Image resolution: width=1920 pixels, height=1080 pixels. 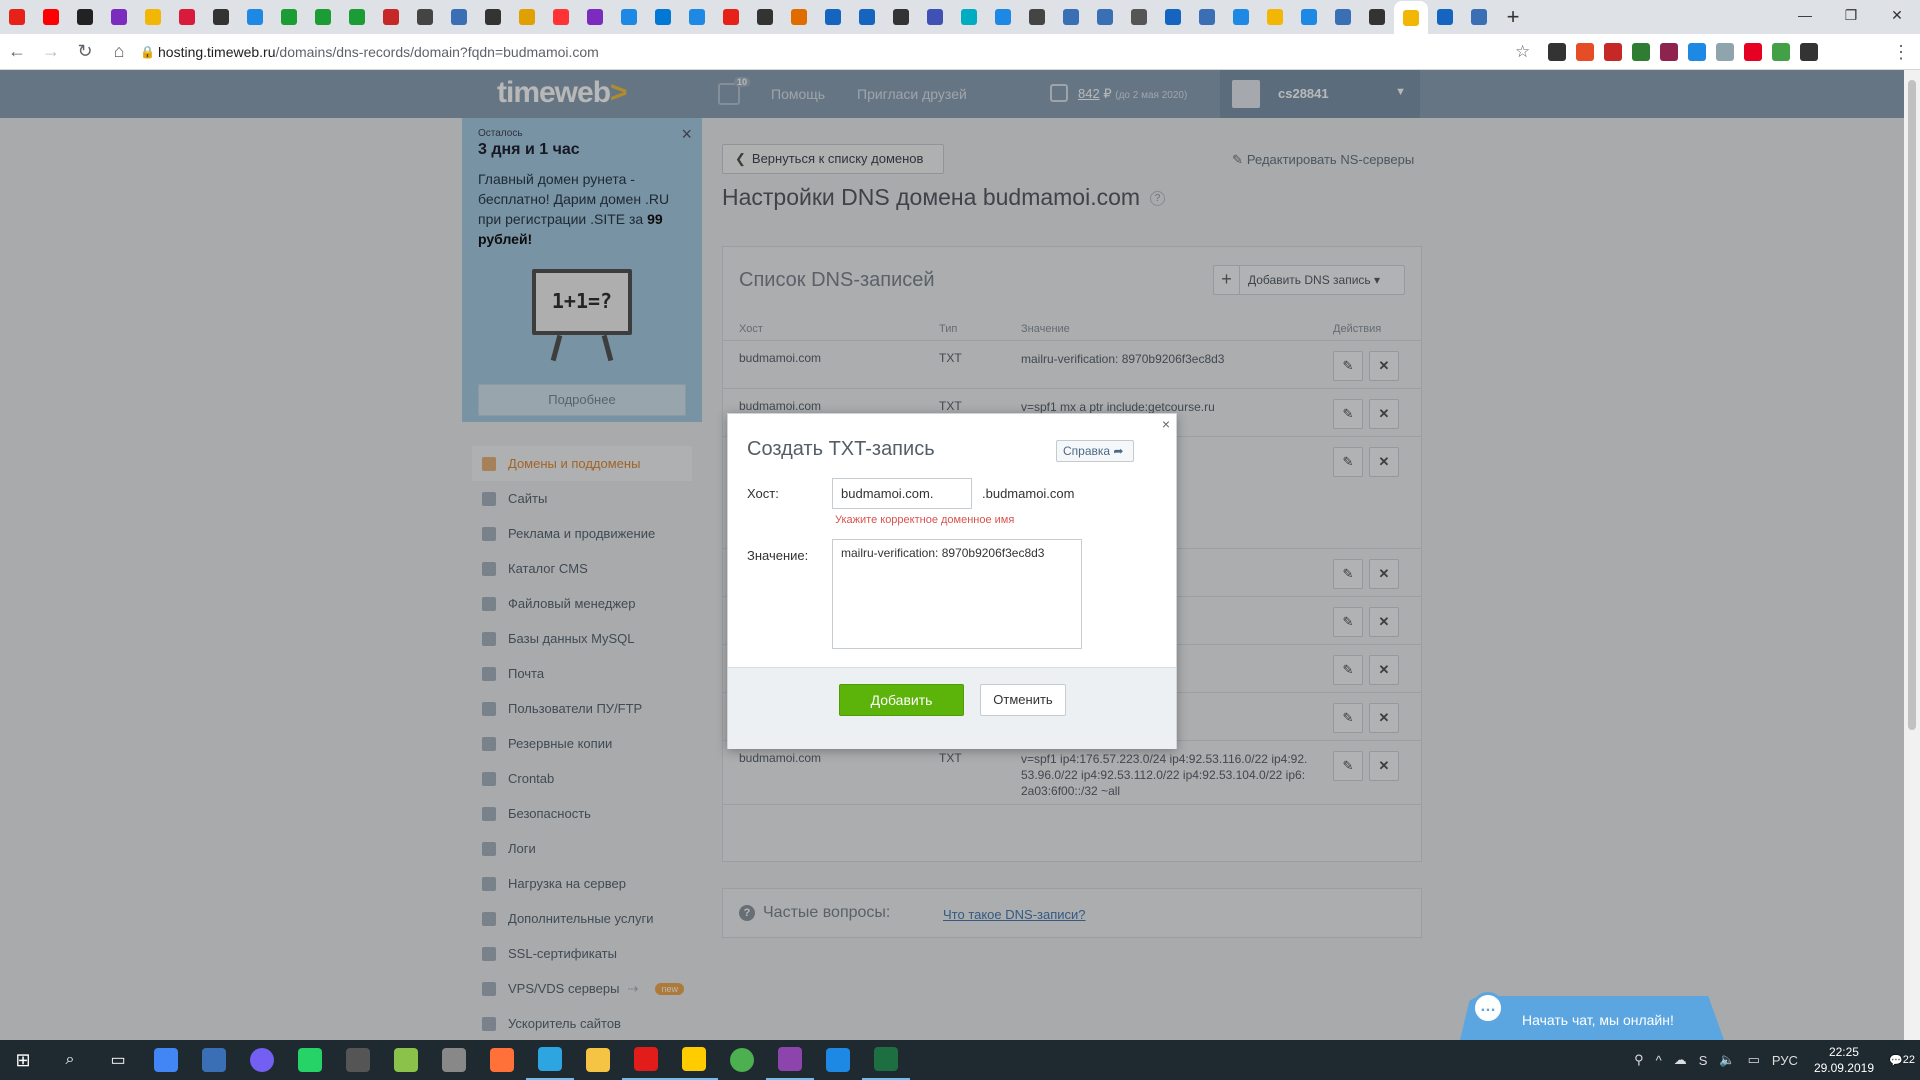 What do you see at coordinates (1095, 451) in the screenshot?
I see `help-button: Справка ➦` at bounding box center [1095, 451].